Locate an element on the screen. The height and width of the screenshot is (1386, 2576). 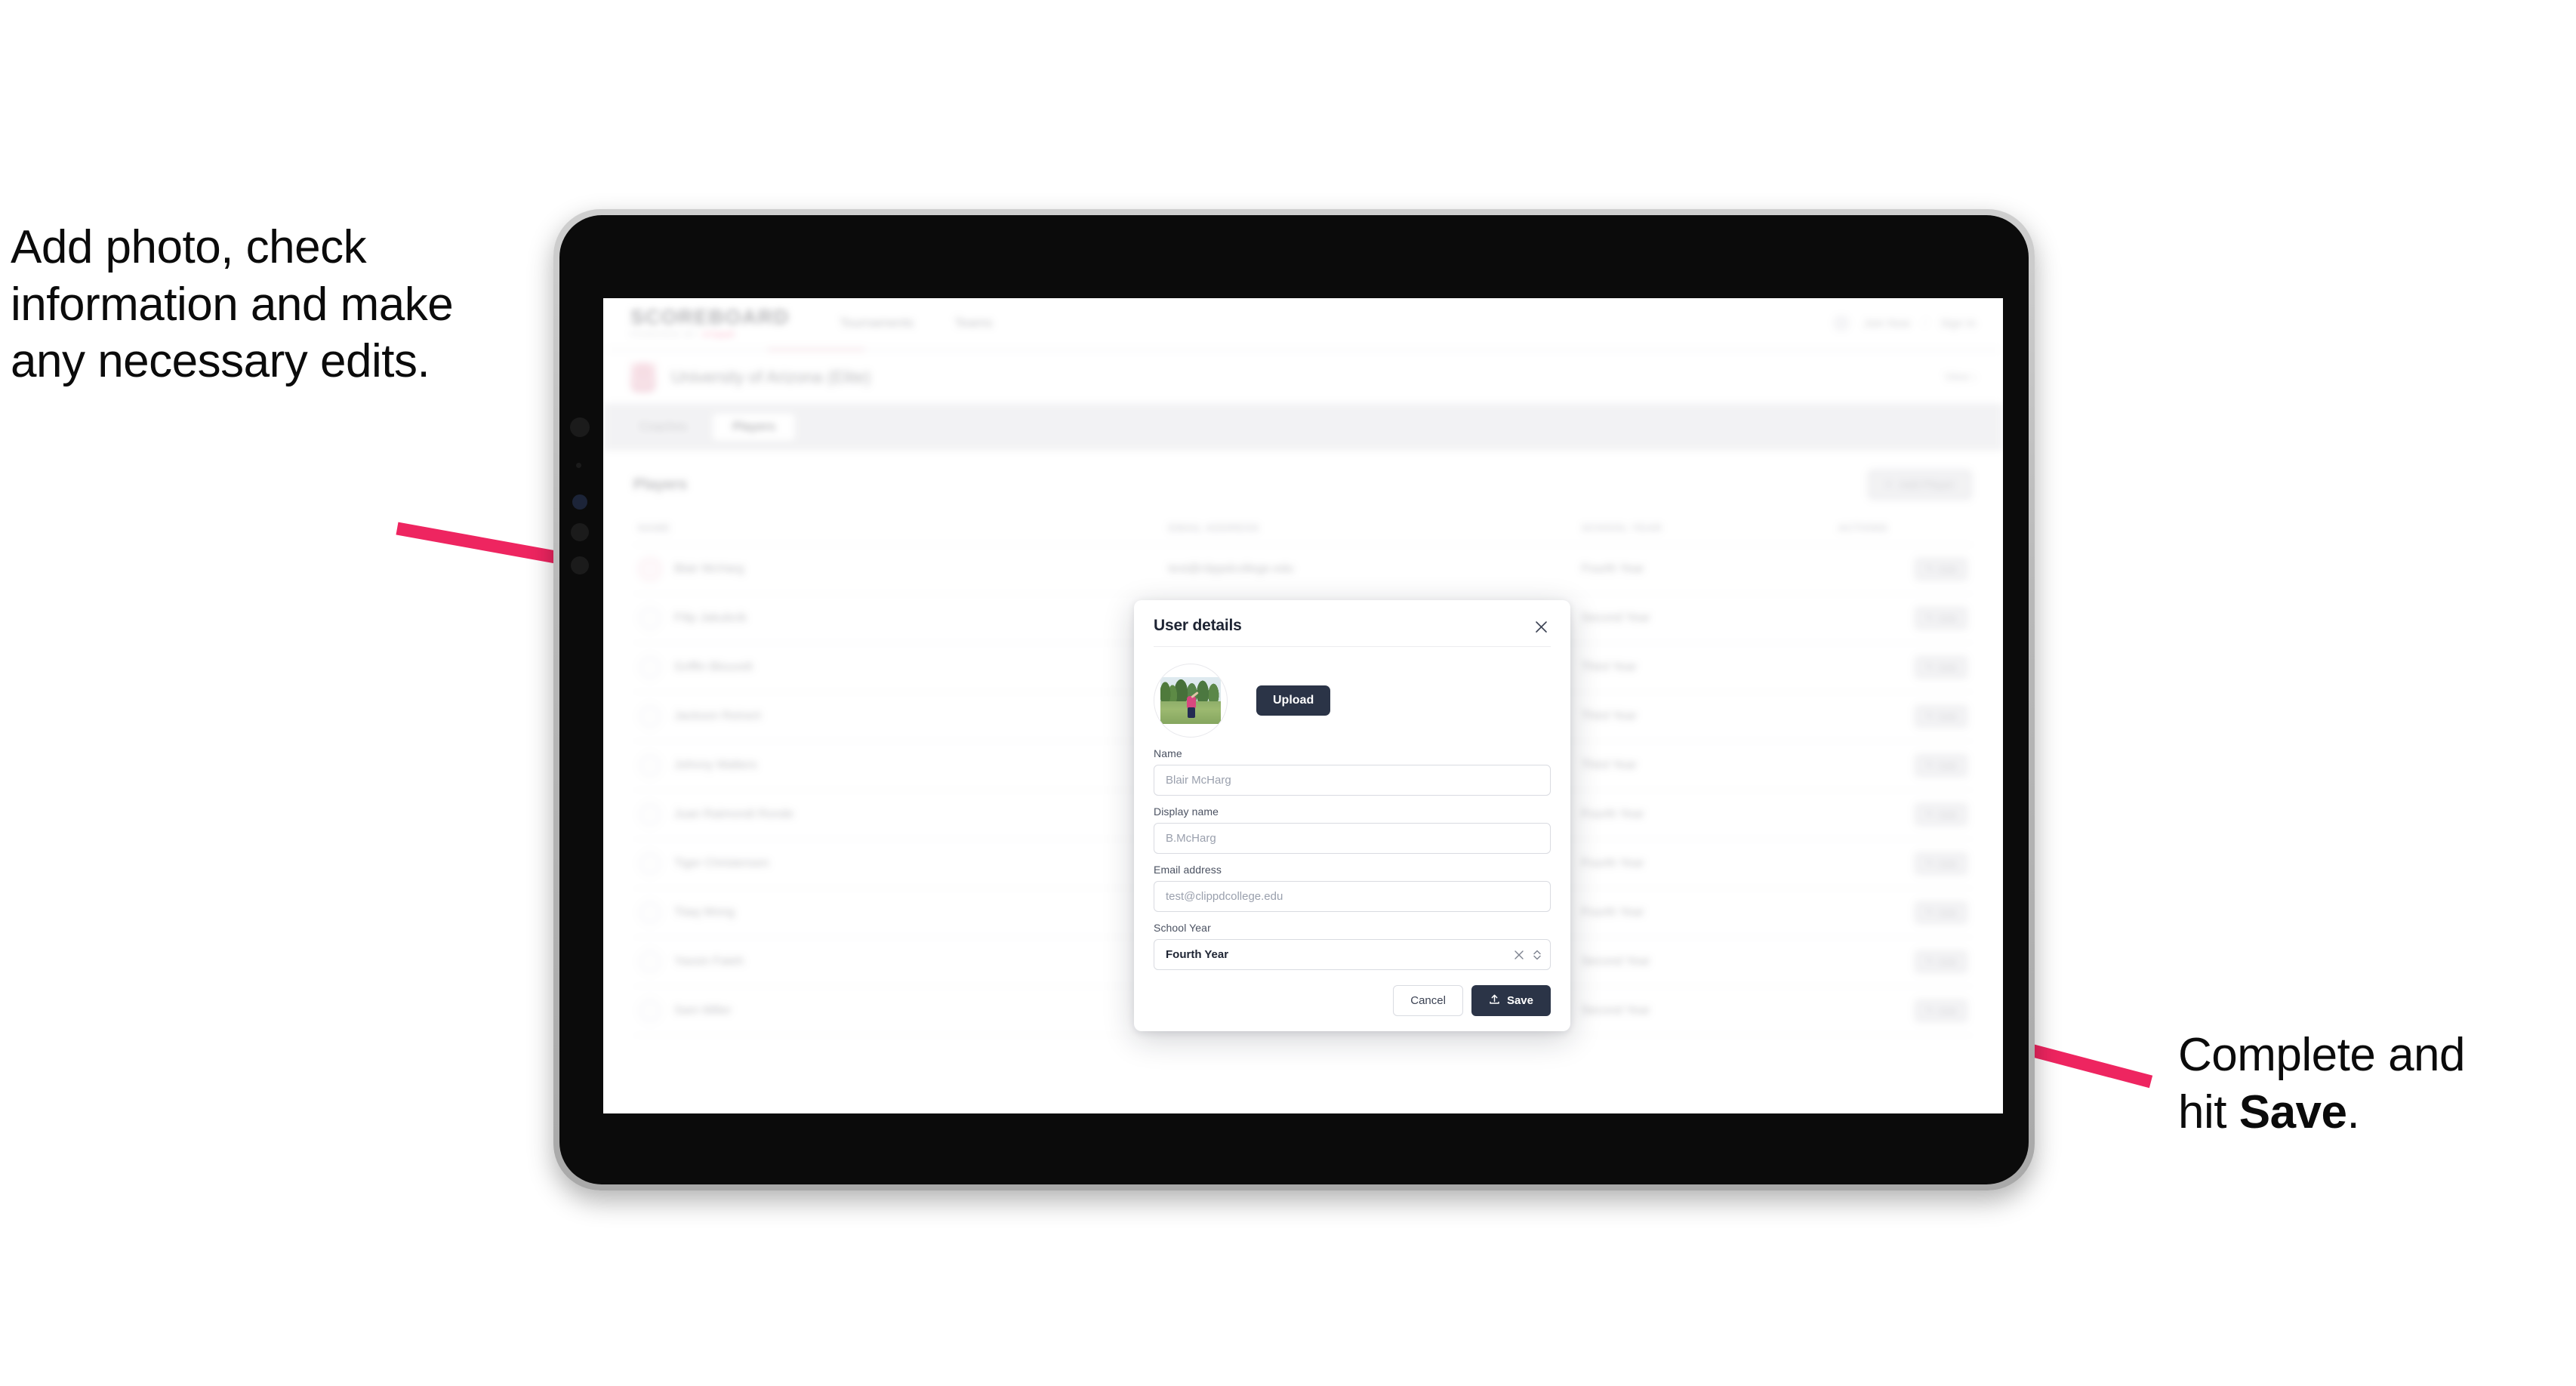
upload-button: Upload is located at coordinates (1293, 700).